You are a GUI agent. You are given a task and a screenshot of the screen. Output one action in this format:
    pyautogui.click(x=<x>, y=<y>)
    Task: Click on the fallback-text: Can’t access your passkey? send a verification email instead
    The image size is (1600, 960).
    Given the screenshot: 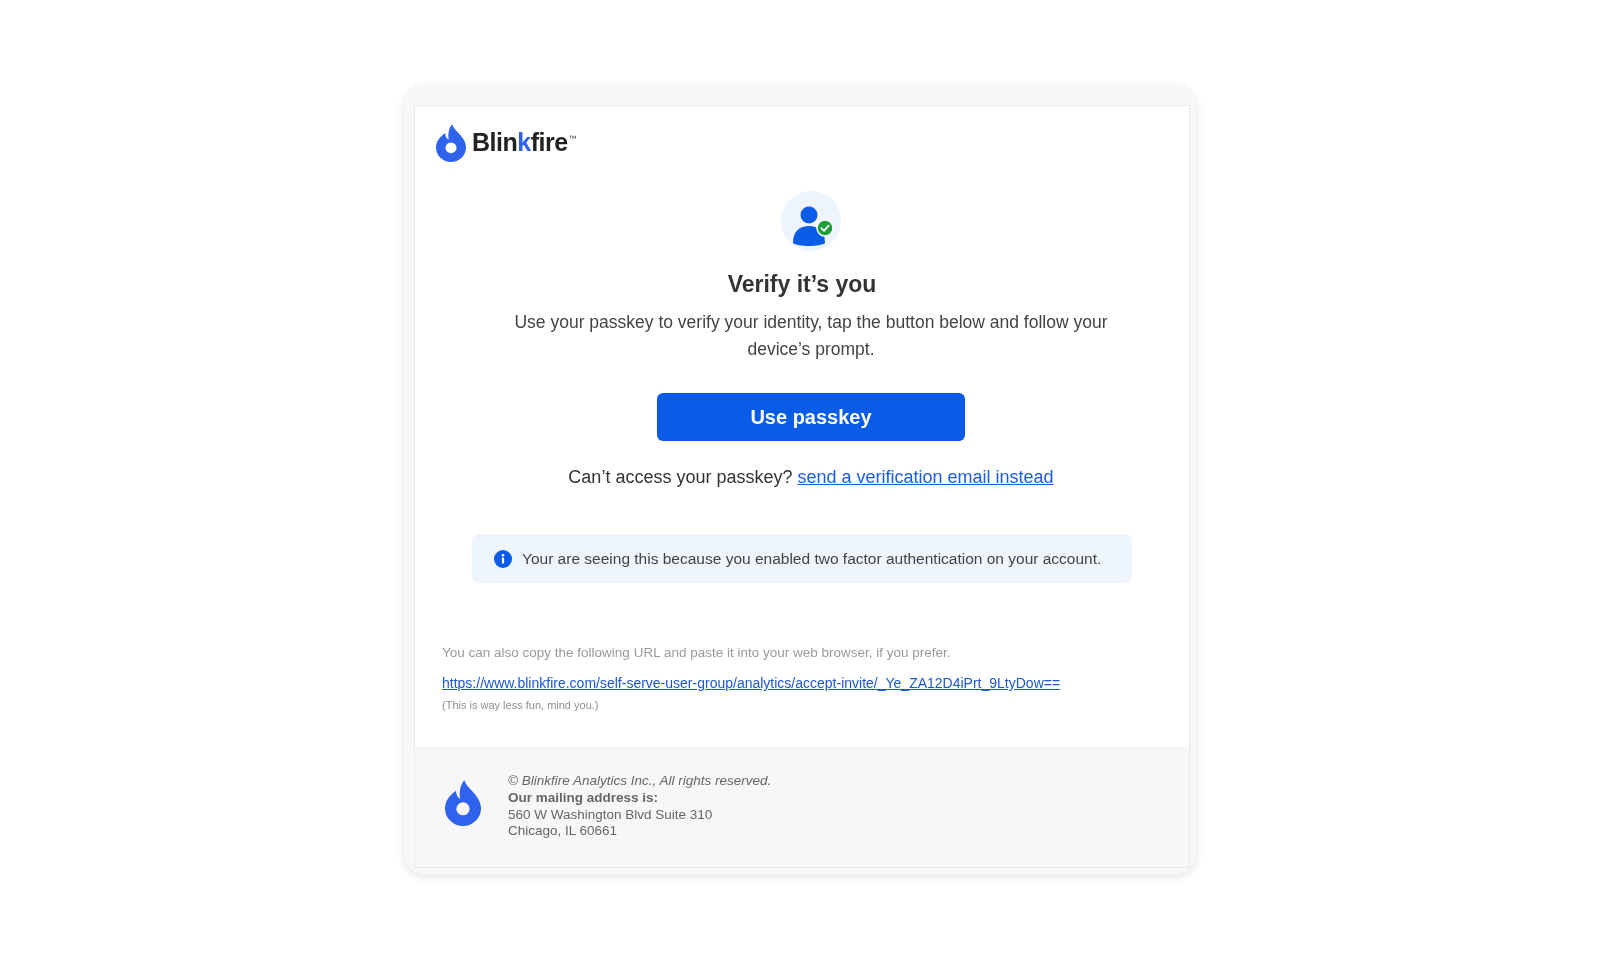 What is the action you would take?
    pyautogui.click(x=811, y=478)
    